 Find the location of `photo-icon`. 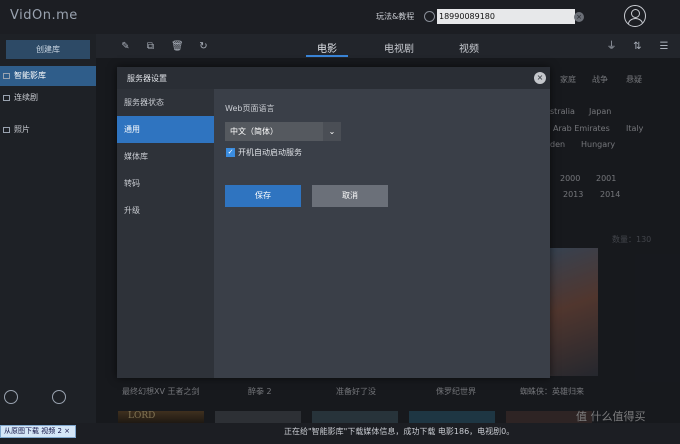

photo-icon is located at coordinates (6, 130).